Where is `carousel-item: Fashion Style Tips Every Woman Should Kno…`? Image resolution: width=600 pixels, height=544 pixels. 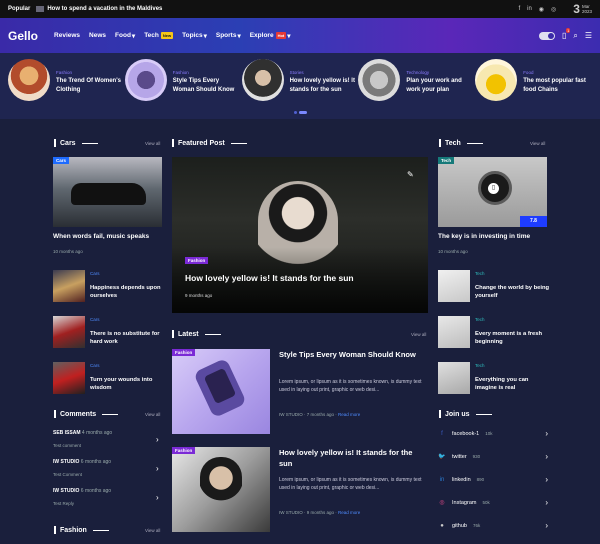
carousel-item: Fashion Style Tips Every Woman Should Kno… is located at coordinates (183, 89).